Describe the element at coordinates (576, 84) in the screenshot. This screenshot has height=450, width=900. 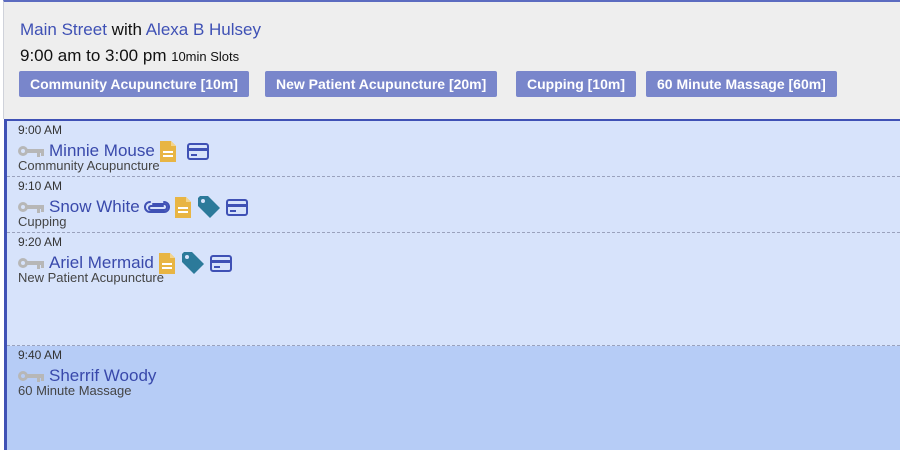
I see `service-button-cupping: Cupping [10m]` at that location.